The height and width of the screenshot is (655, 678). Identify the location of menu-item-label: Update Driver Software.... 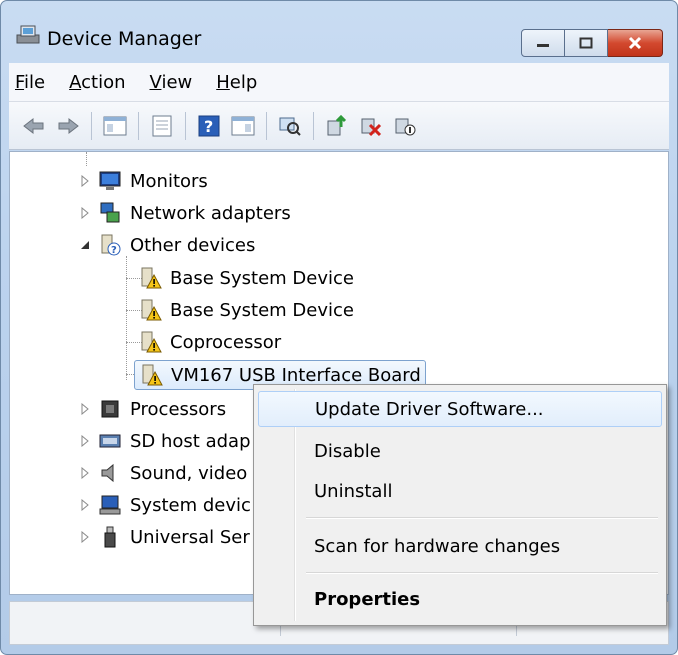
(429, 409).